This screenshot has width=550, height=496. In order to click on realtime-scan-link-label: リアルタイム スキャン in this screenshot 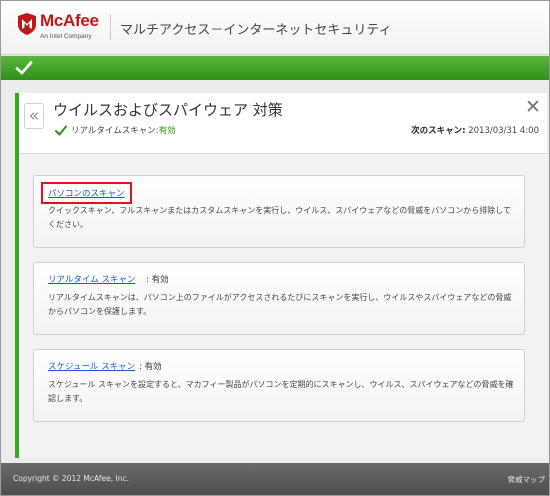, I will do `click(92, 280)`.